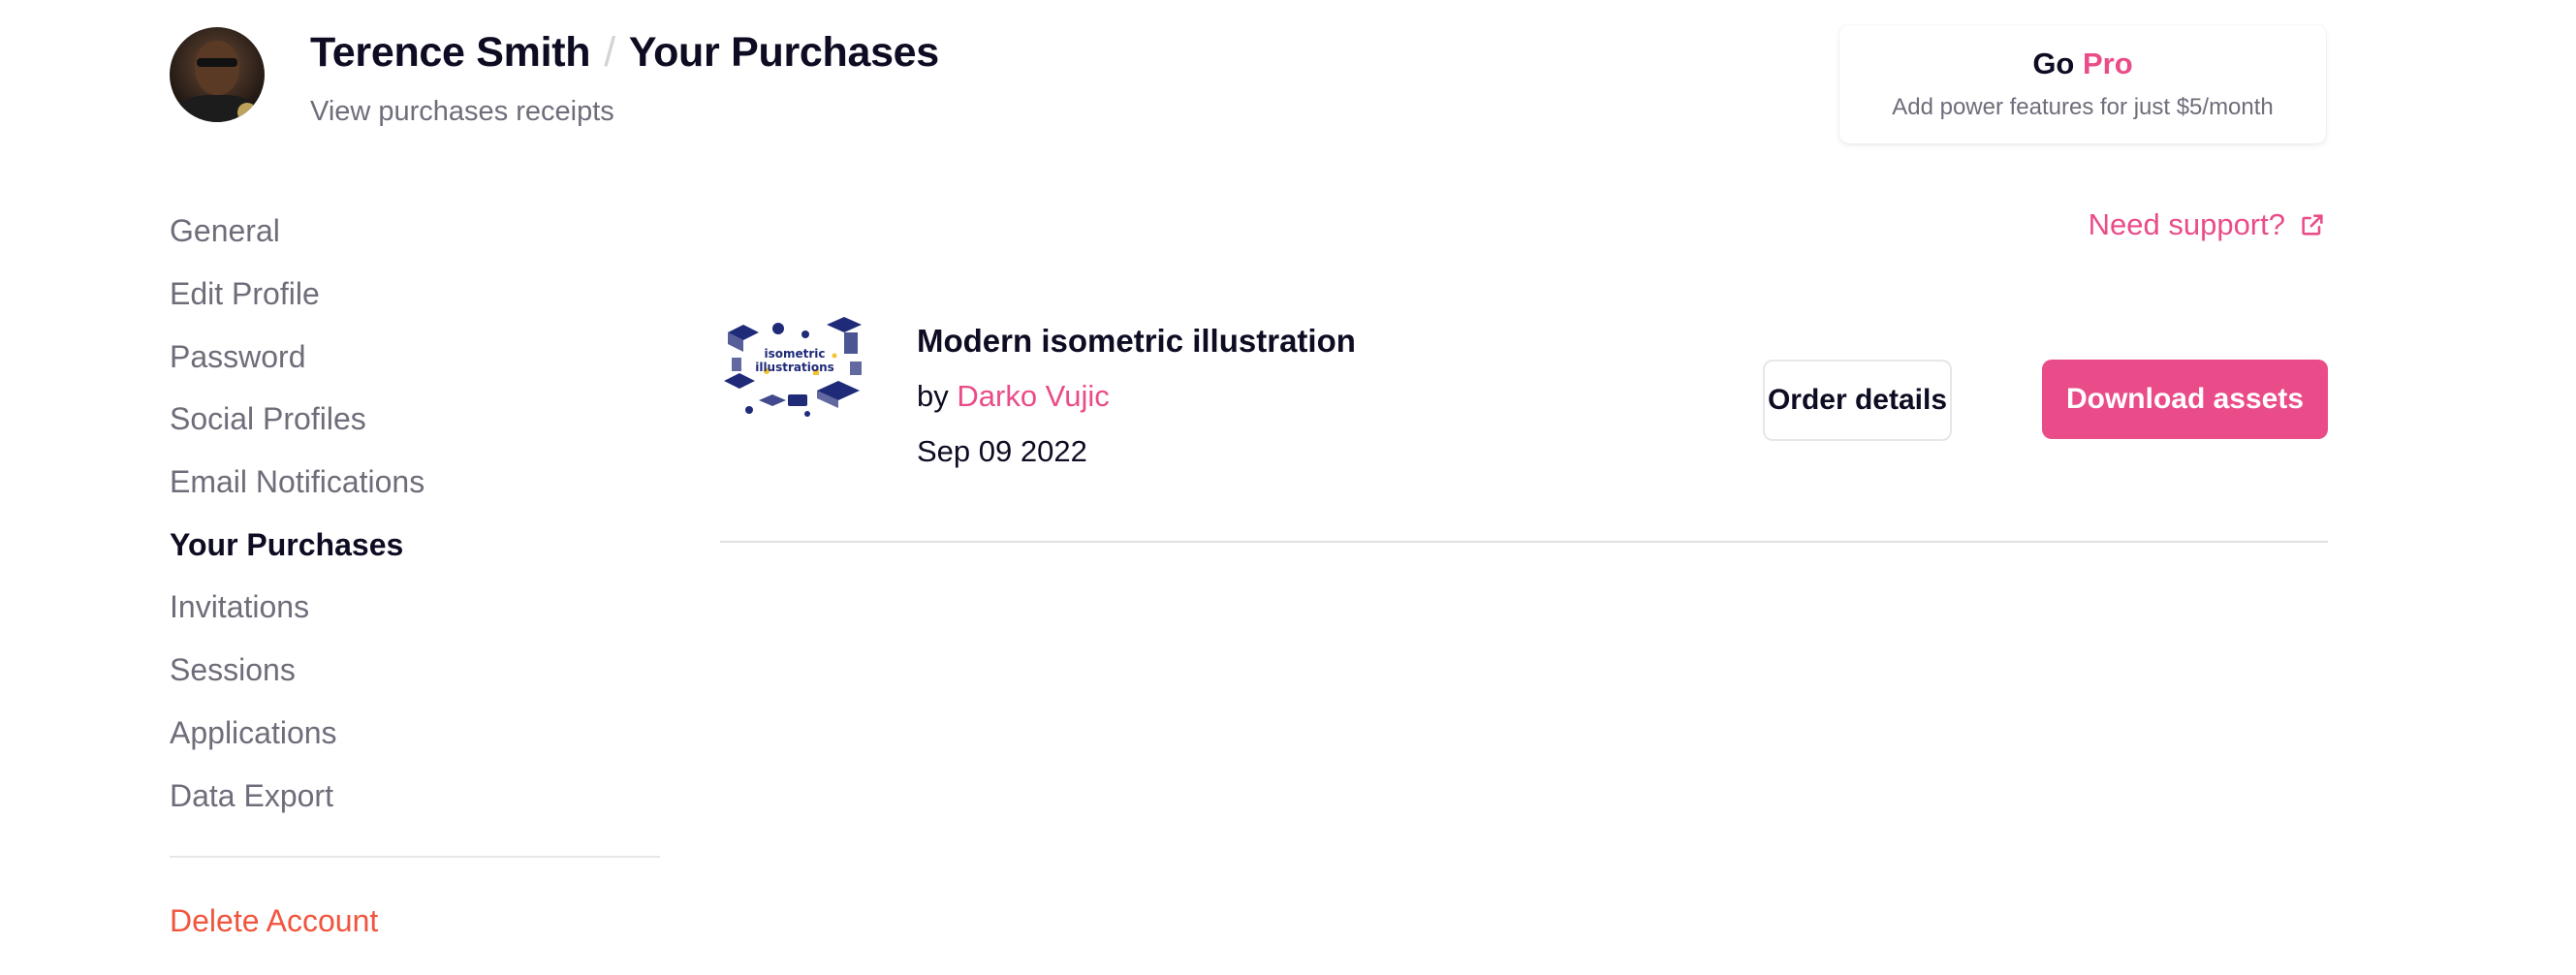 This screenshot has height=975, width=2576. What do you see at coordinates (450, 52) in the screenshot?
I see `breadcrumb-user: Terence Smith` at bounding box center [450, 52].